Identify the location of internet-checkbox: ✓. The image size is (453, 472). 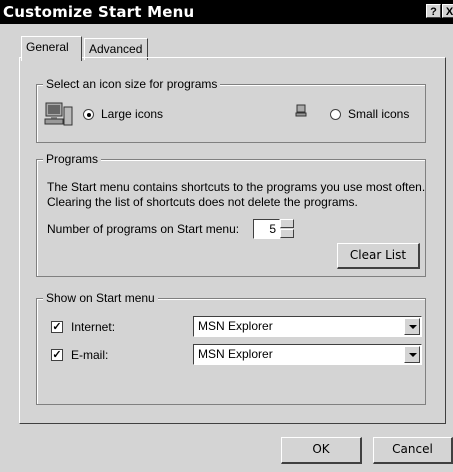
(57, 327).